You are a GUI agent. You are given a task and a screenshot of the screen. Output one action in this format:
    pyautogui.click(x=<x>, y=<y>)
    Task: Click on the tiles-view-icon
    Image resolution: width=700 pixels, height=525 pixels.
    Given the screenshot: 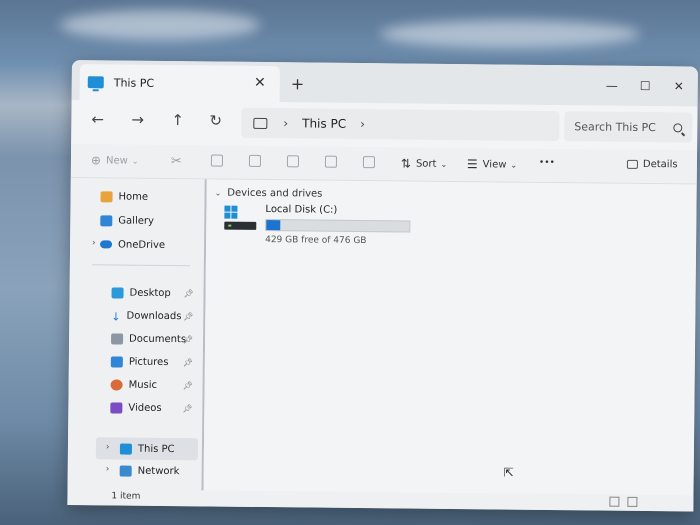 What is the action you would take?
    pyautogui.click(x=632, y=501)
    